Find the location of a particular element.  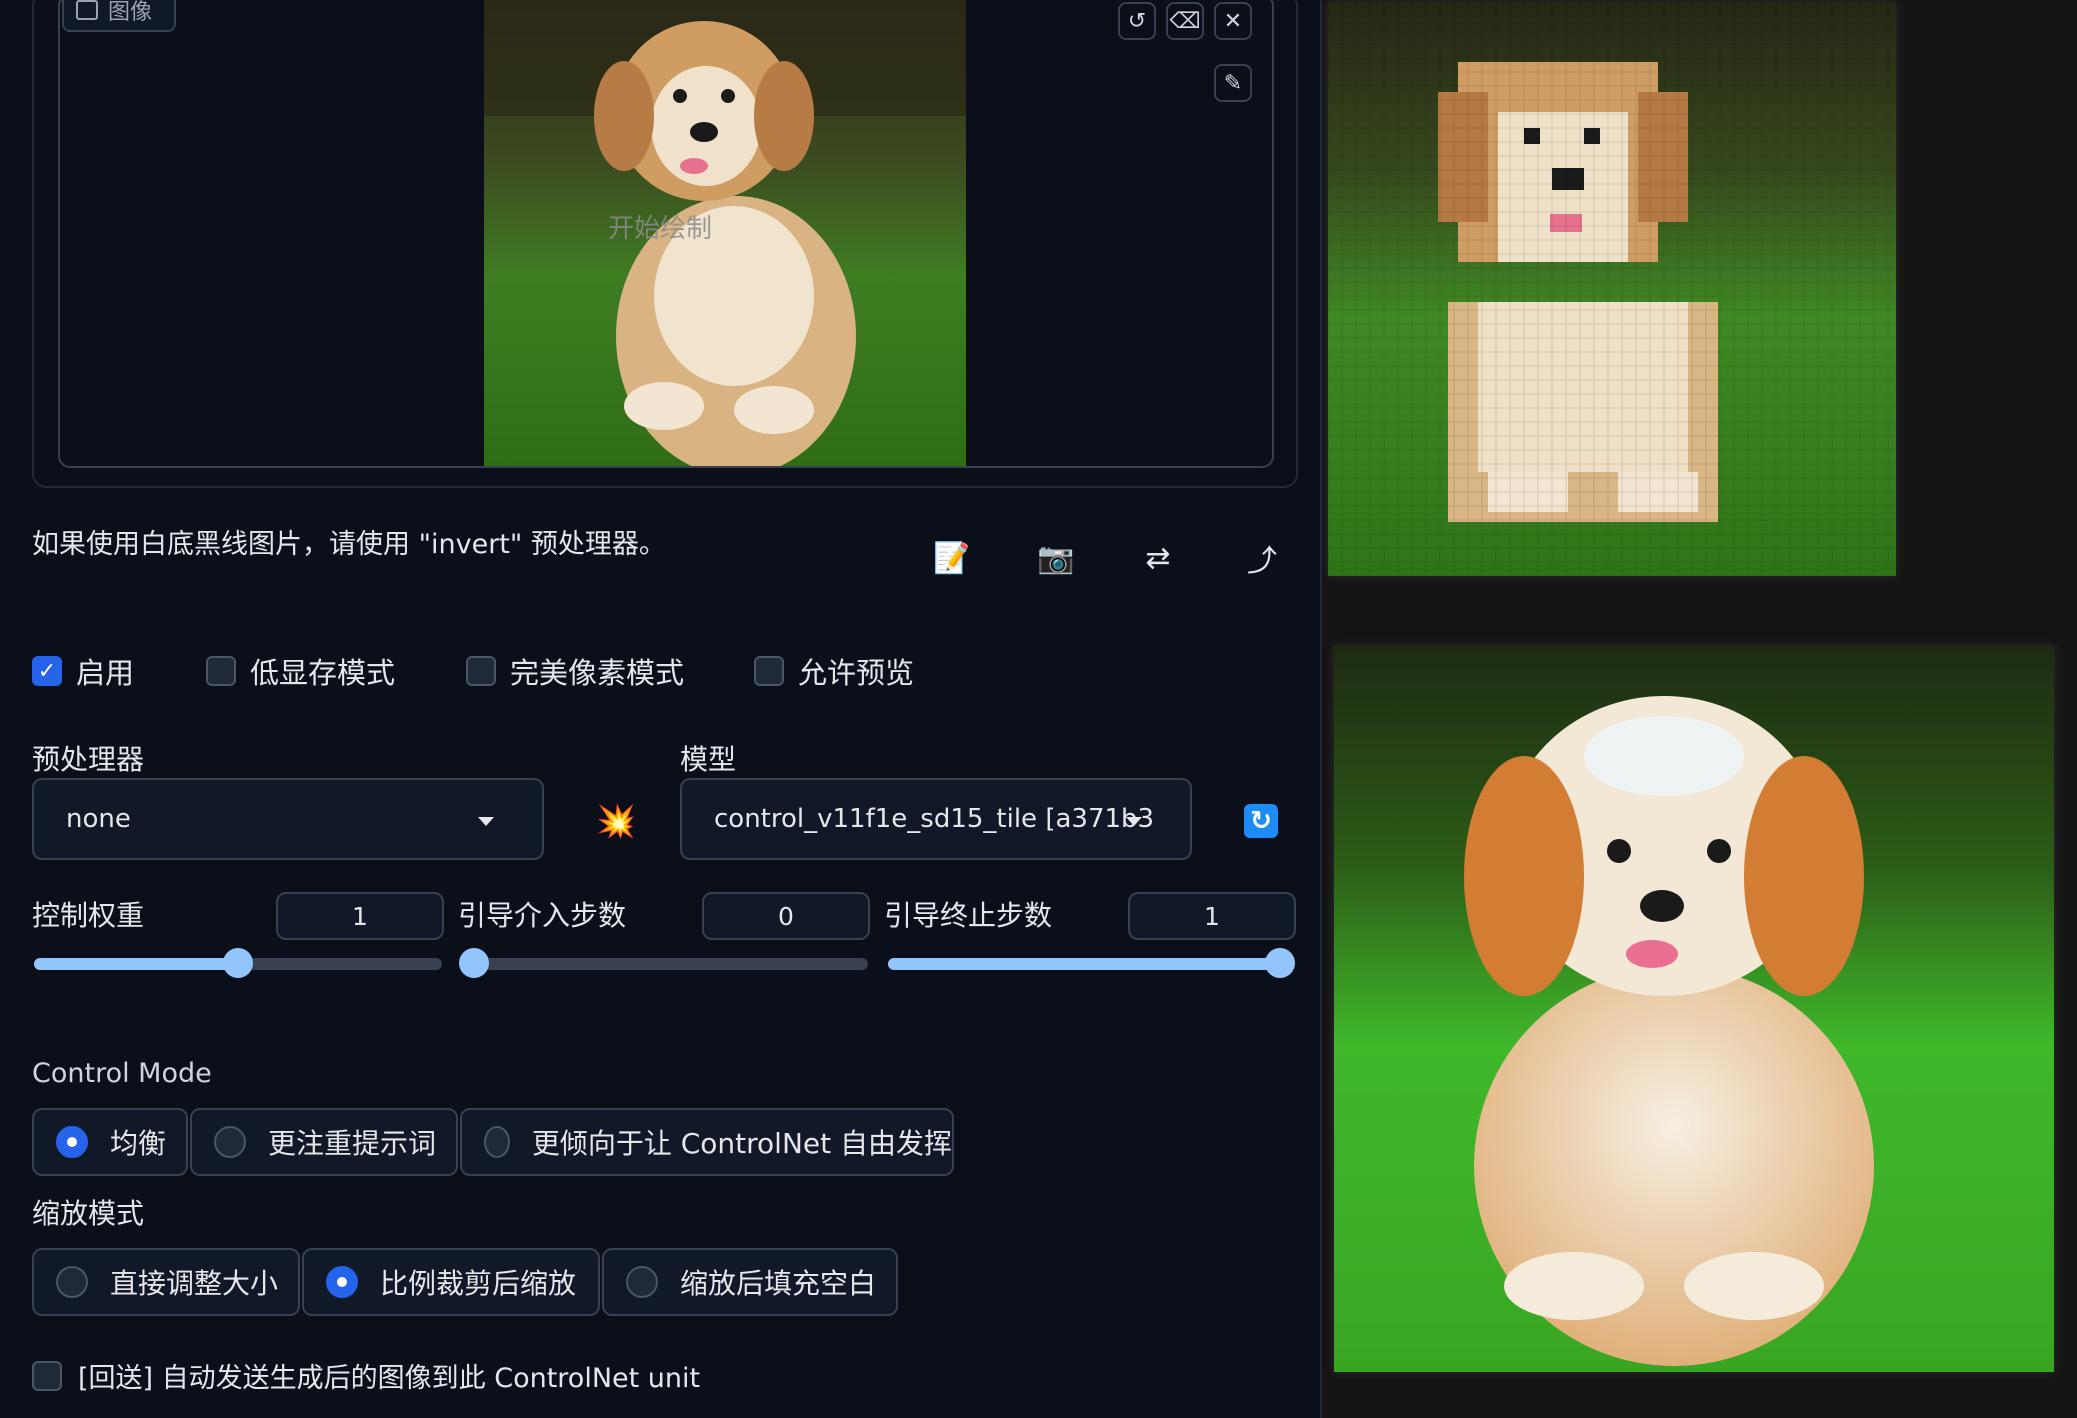

control-weight-slider is located at coordinates (238, 963).